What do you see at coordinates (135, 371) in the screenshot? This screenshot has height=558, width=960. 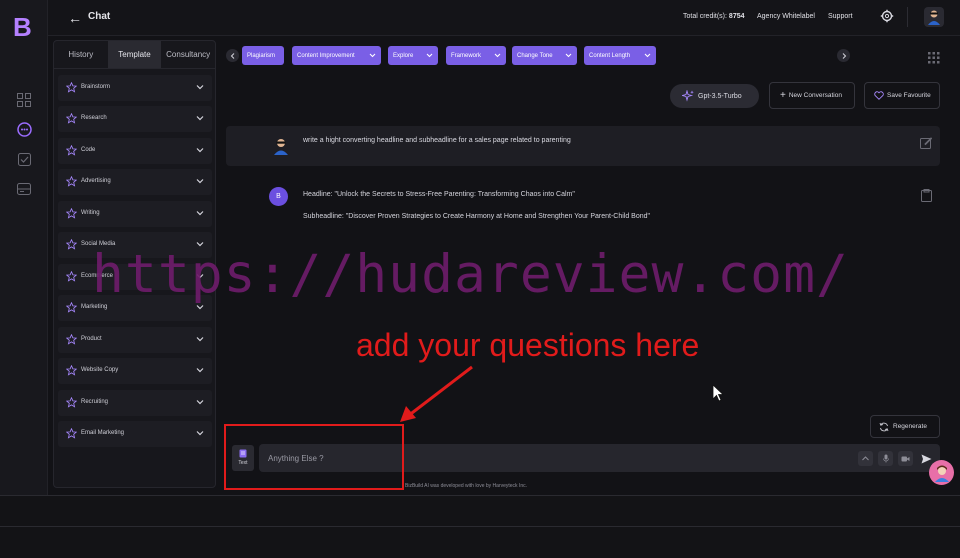 I see `template-item: Website Copy` at bounding box center [135, 371].